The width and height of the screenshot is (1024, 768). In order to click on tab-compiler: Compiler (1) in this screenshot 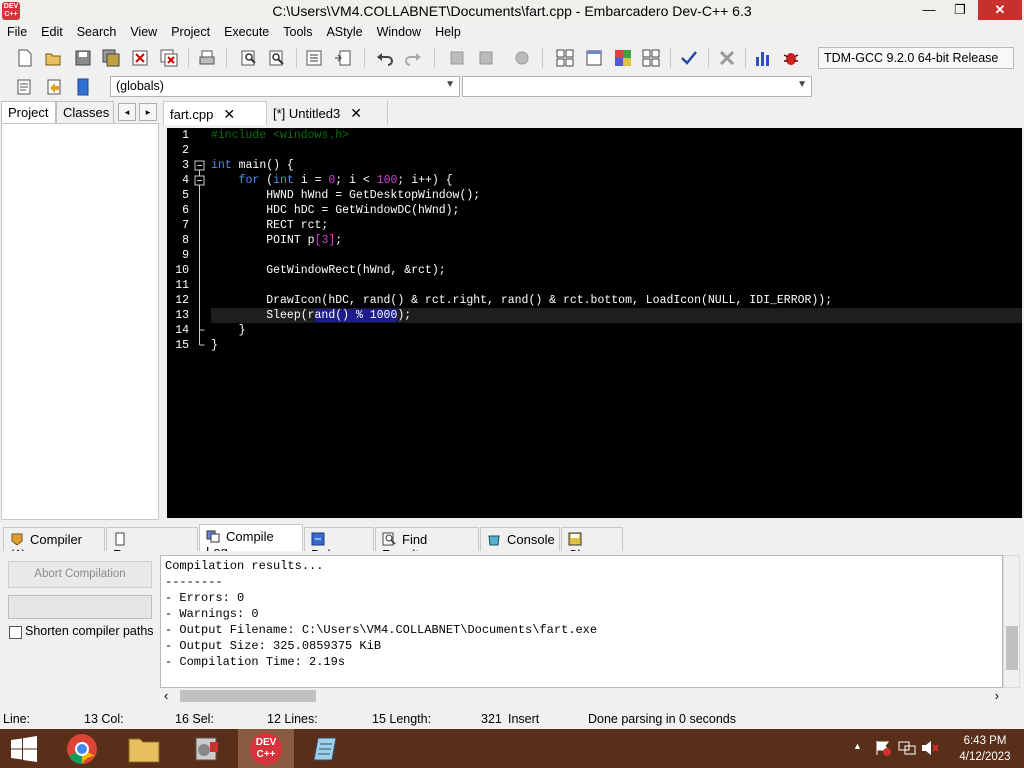, I will do `click(54, 544)`.